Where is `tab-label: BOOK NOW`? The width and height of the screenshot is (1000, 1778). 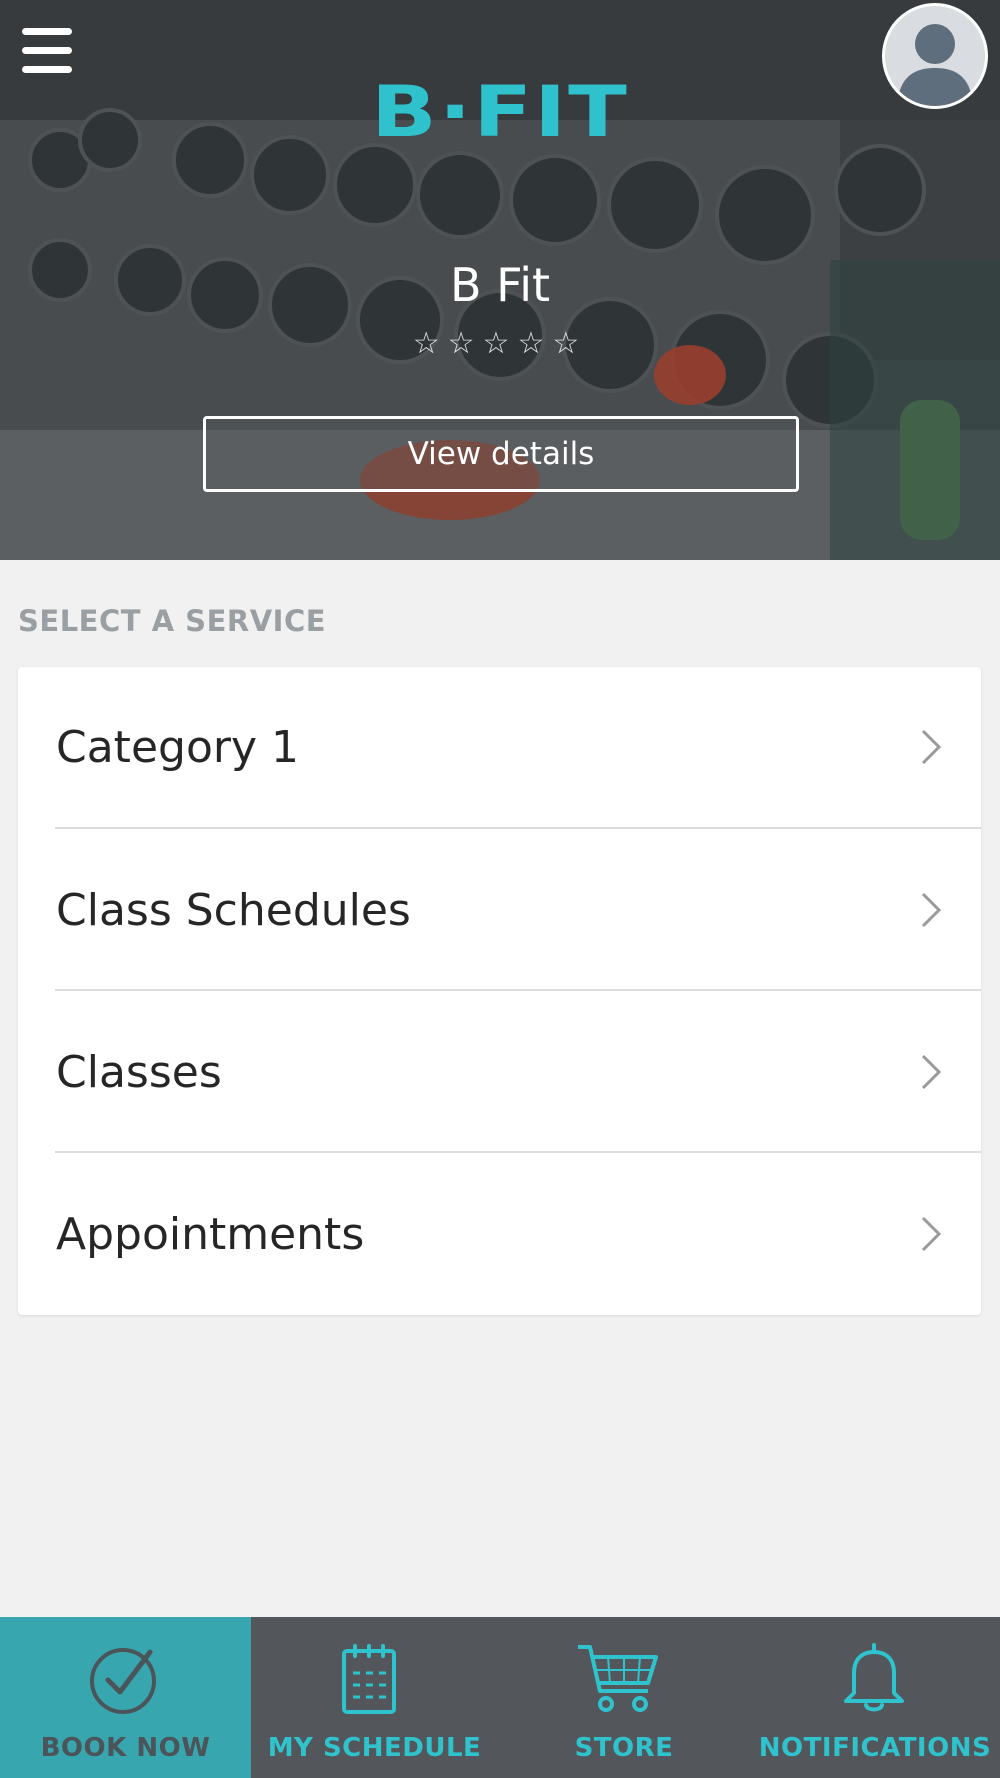
tab-label: BOOK NOW is located at coordinates (125, 1748).